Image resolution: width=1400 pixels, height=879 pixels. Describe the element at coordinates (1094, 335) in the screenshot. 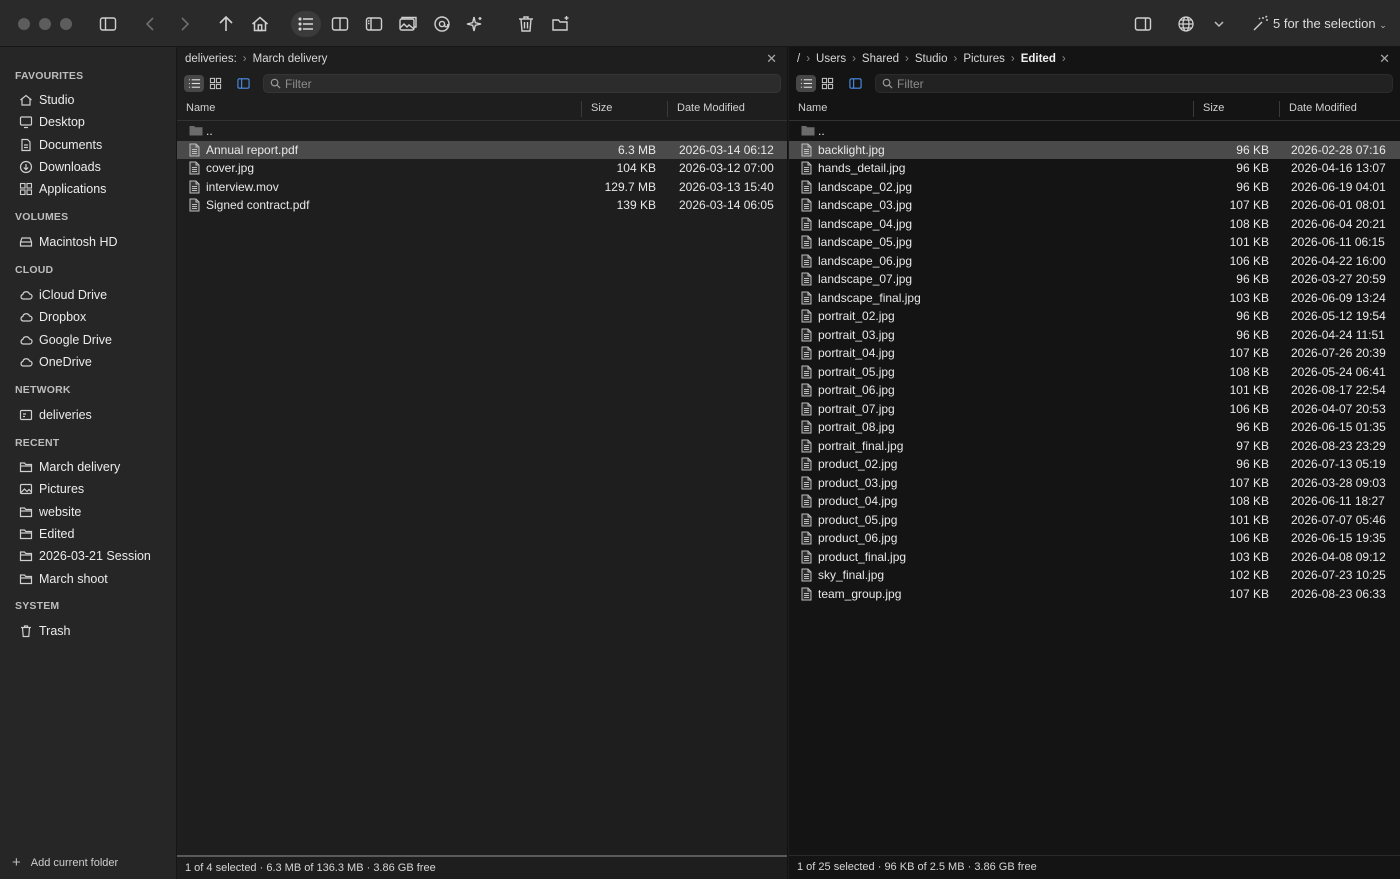

I see `table-row: portrait_03.jpg 96 KB 2026-04-24 11:51` at that location.